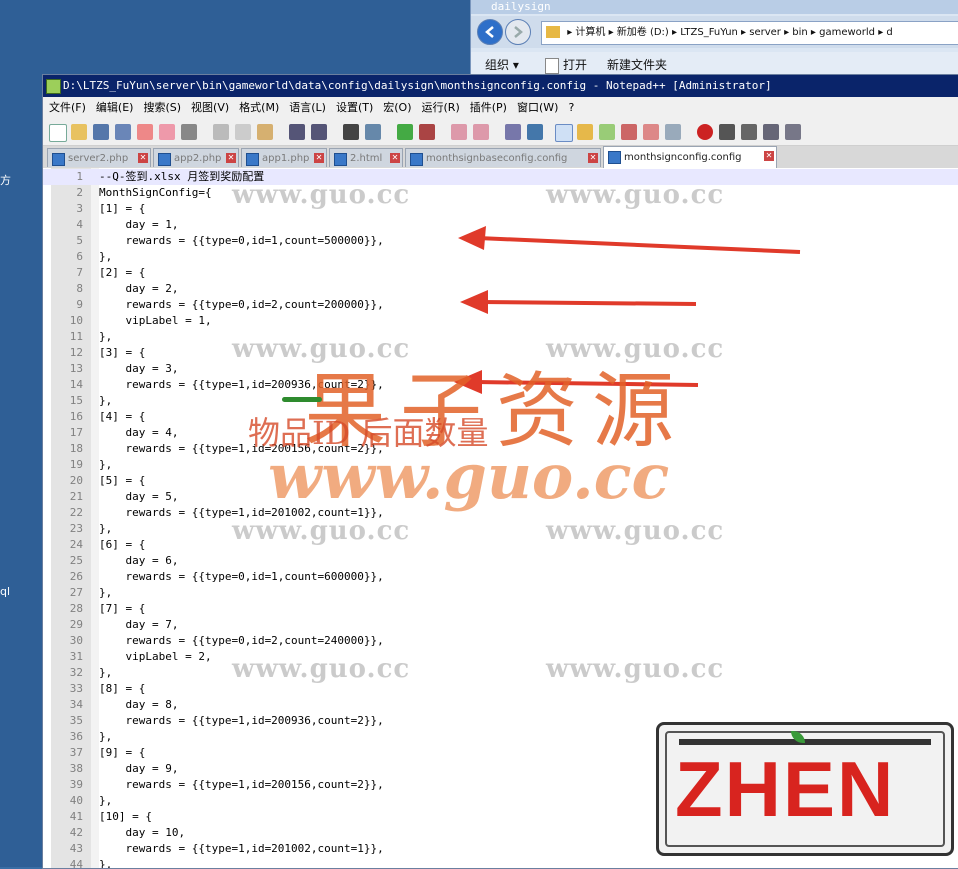 This screenshot has width=958, height=869. What do you see at coordinates (122, 481) in the screenshot?
I see `code-text: [5] = {` at bounding box center [122, 481].